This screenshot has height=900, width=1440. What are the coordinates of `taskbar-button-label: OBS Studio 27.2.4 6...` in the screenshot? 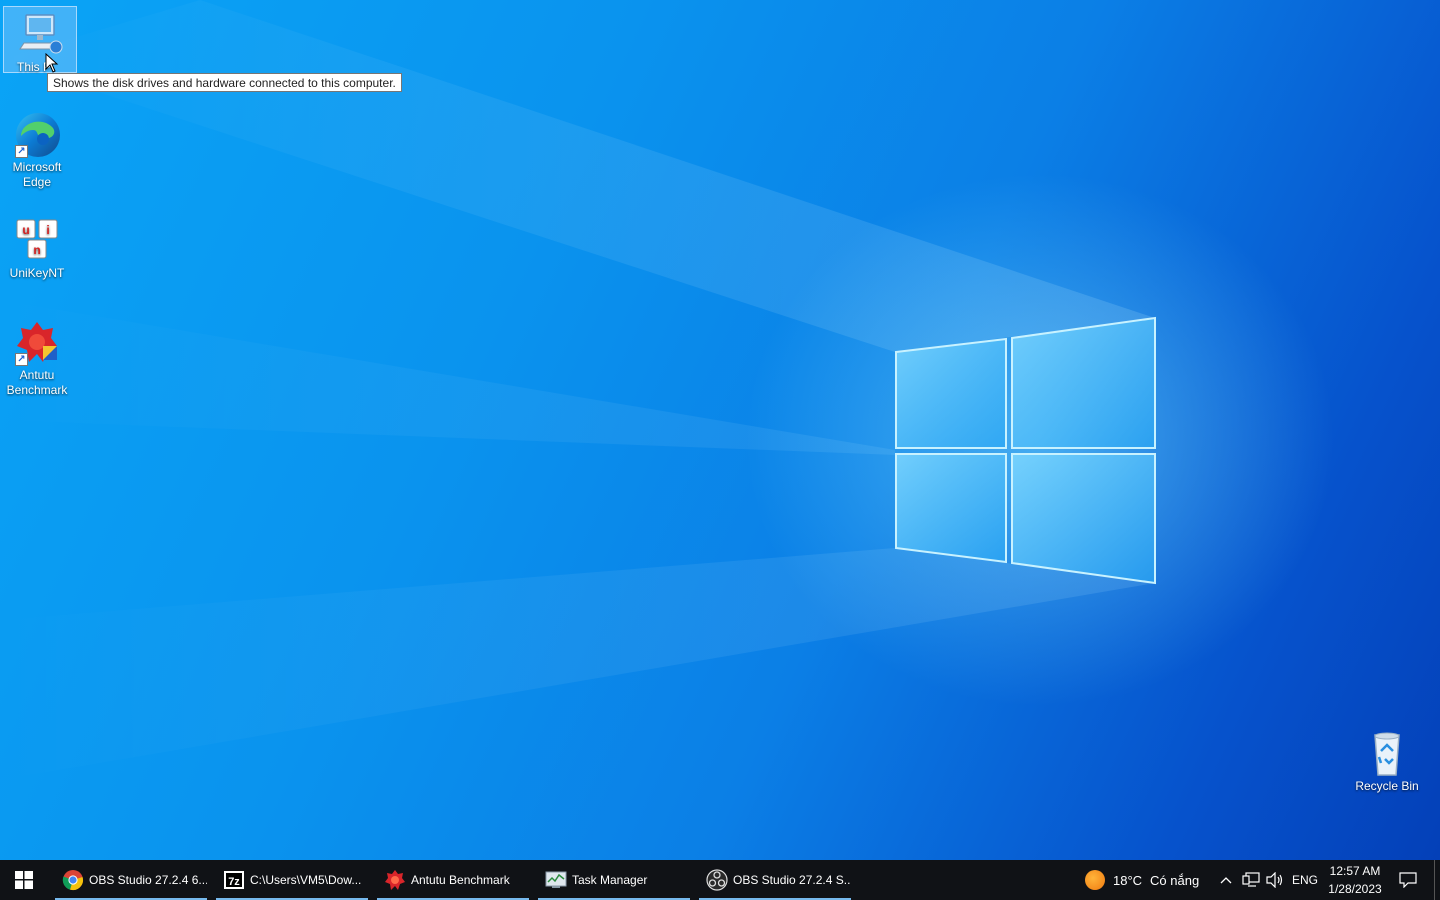 It's located at (148, 880).